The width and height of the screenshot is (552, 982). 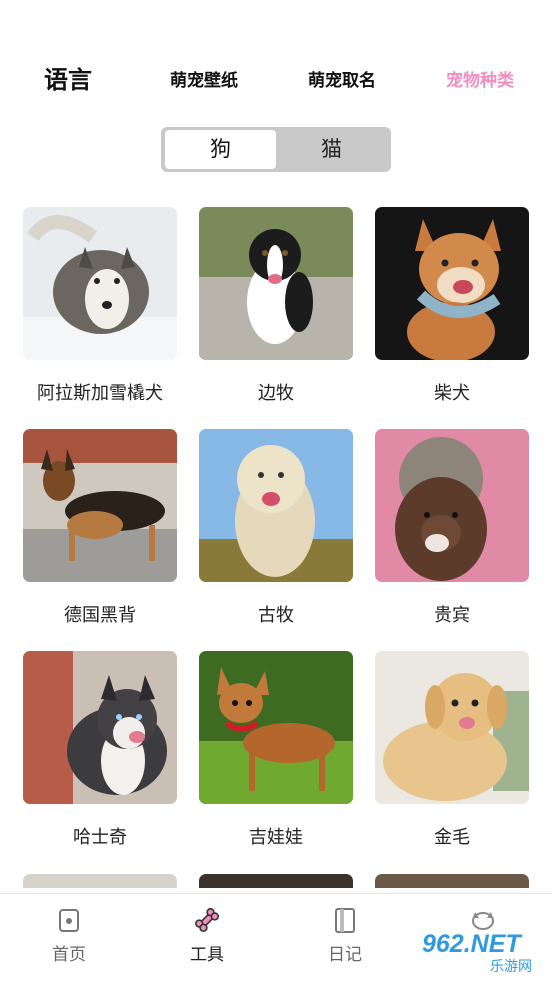 I want to click on nav-tools: 工具, so click(x=207, y=935).